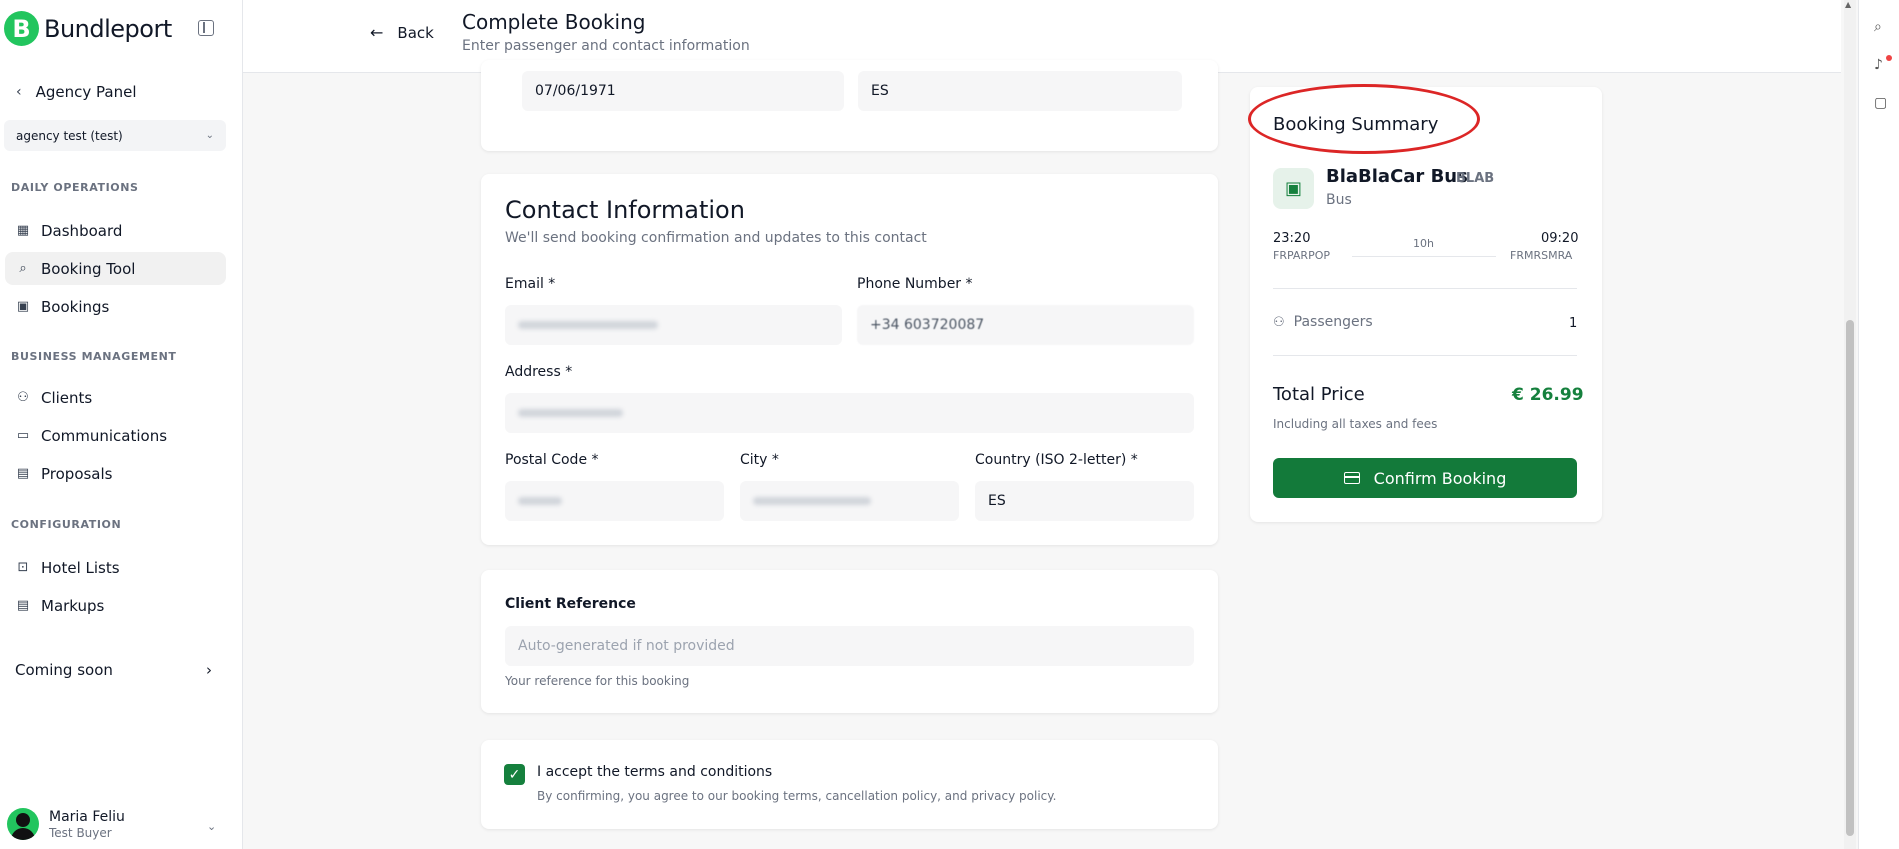  I want to click on user-name: Maria Feliu, so click(87, 816).